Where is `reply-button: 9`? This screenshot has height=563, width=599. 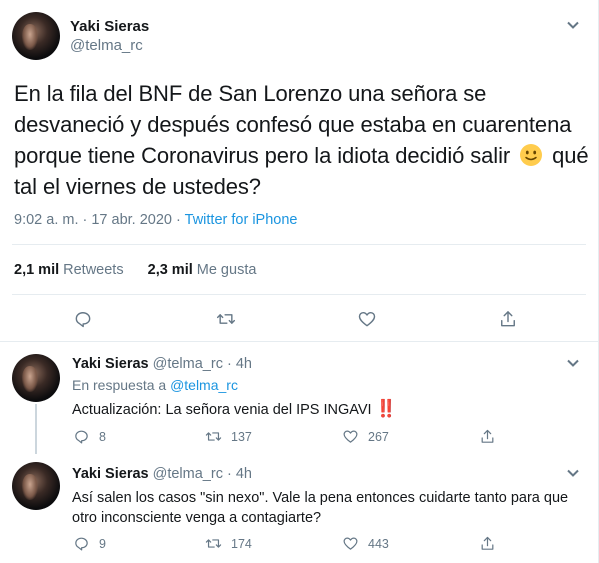
reply-button: 9 is located at coordinates (89, 543).